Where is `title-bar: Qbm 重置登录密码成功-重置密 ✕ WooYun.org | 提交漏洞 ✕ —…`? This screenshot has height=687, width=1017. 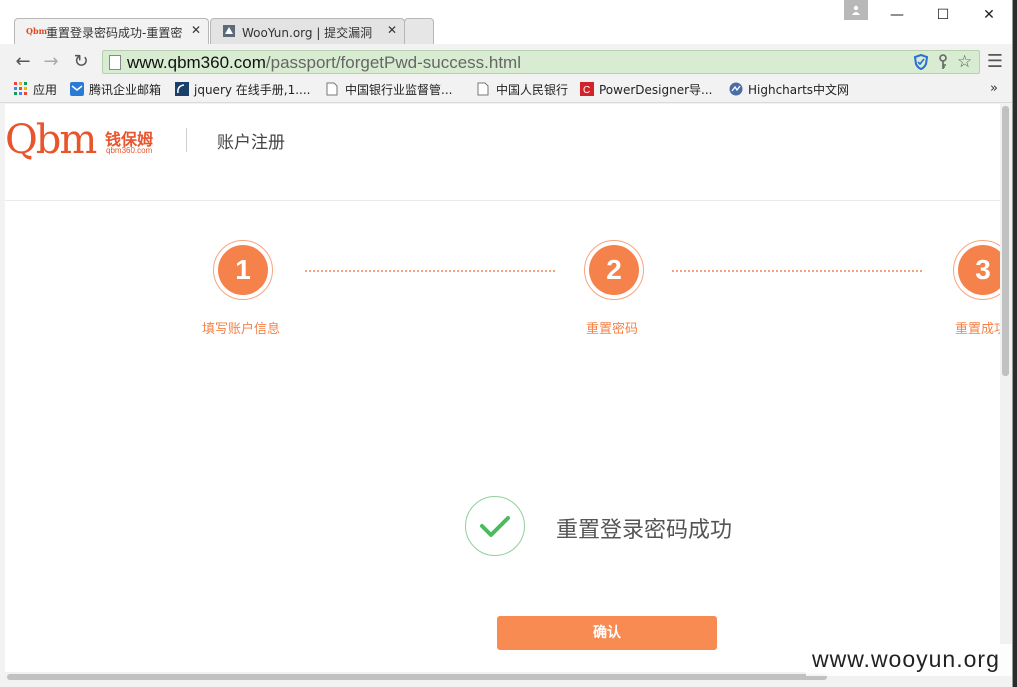 title-bar: Qbm 重置登录密码成功-重置密 ✕ WooYun.org | 提交漏洞 ✕ —… is located at coordinates (506, 22).